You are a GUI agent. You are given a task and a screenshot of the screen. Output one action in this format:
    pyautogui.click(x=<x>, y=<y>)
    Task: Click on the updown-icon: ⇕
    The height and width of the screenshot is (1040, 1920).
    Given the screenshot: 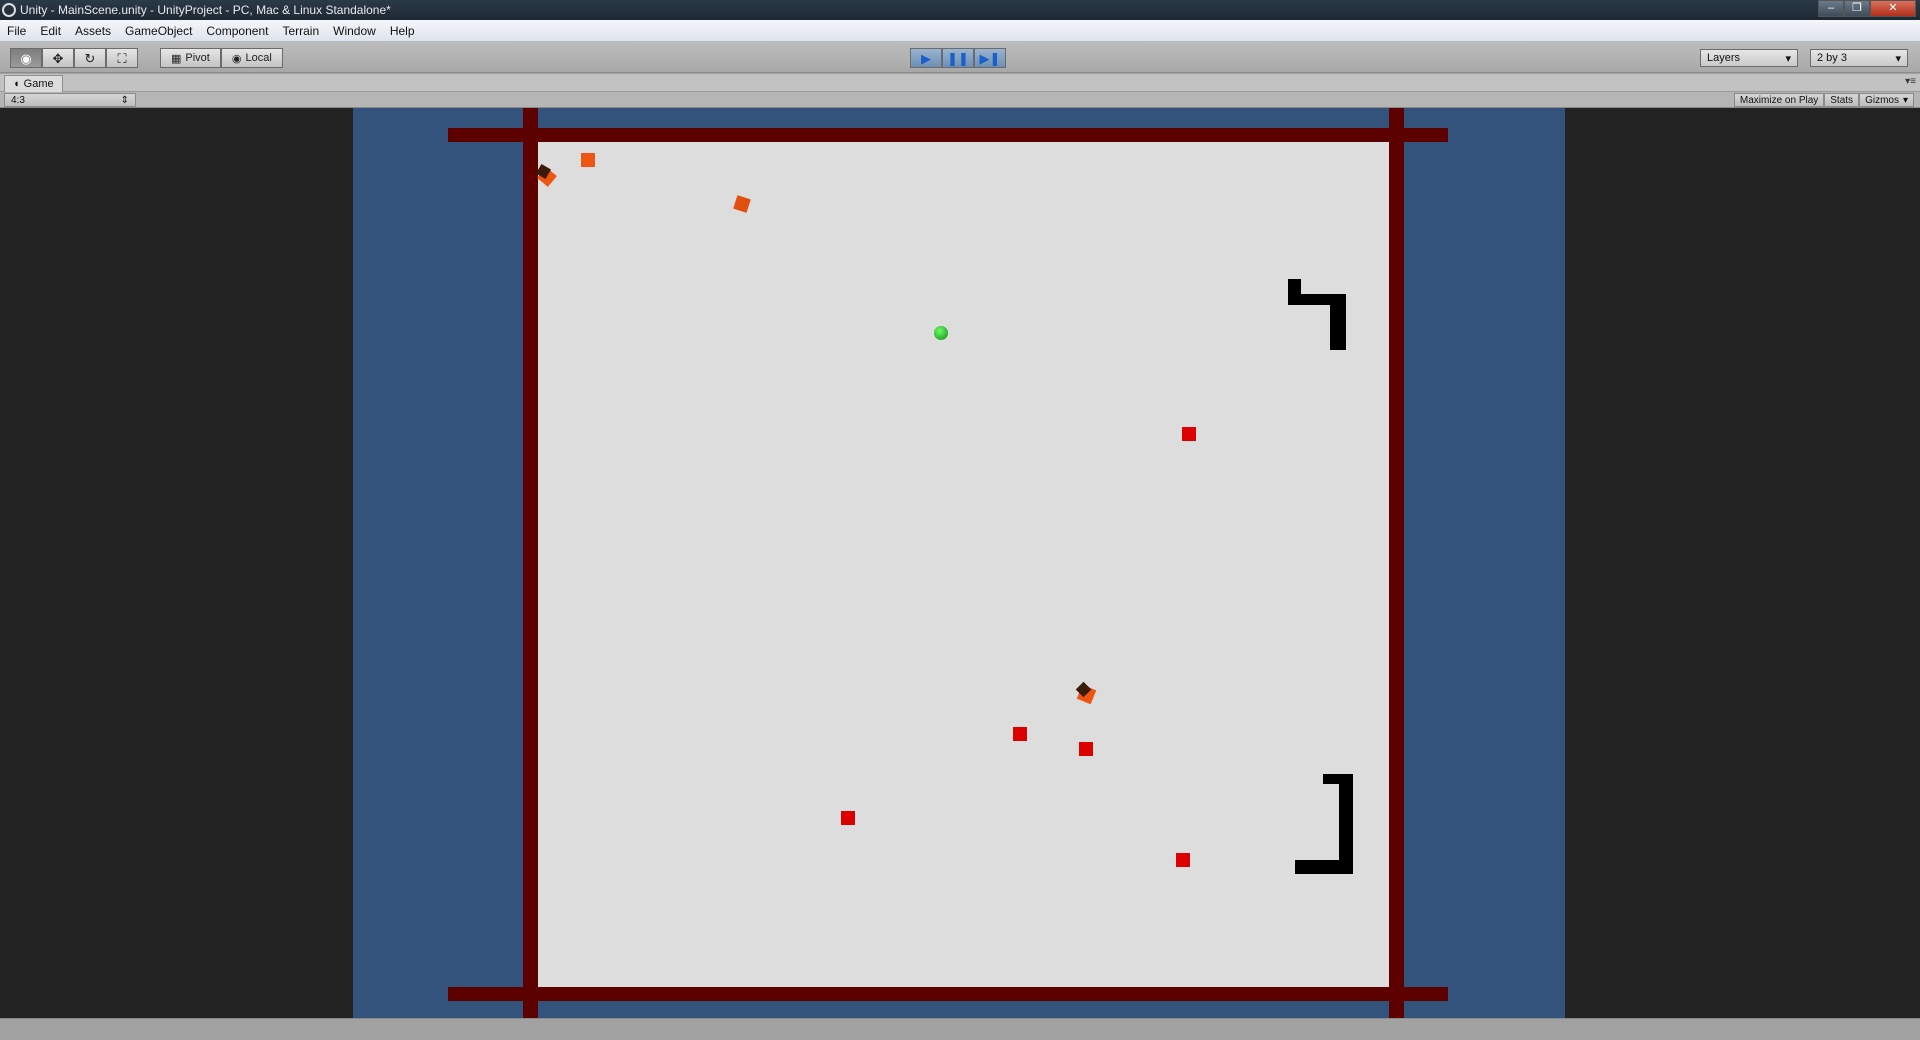 What is the action you would take?
    pyautogui.click(x=124, y=100)
    